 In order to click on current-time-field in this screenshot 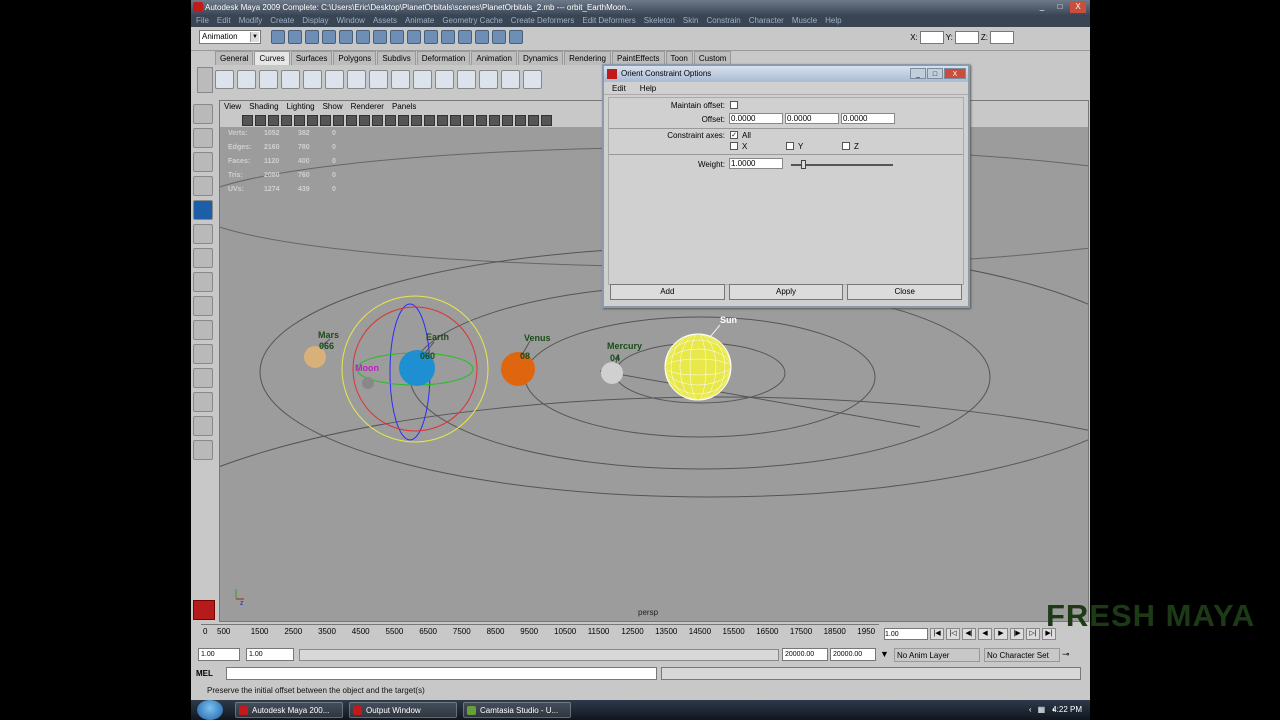, I will do `click(906, 634)`.